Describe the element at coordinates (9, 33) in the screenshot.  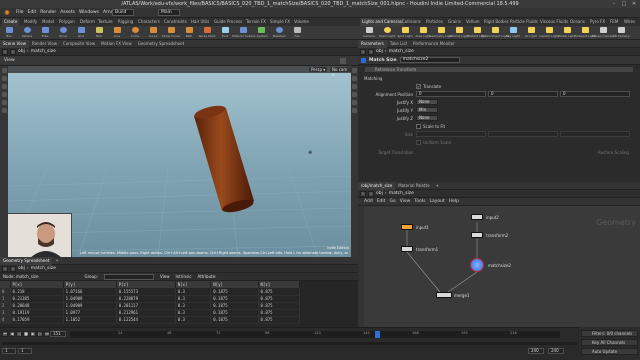
I see `tool-box: Box` at that location.